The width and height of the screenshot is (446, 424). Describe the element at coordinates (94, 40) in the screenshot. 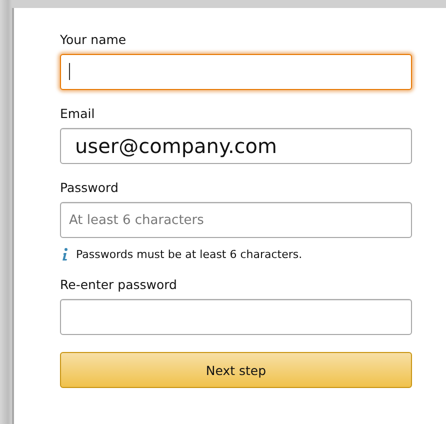

I see `field-label: Your name` at that location.